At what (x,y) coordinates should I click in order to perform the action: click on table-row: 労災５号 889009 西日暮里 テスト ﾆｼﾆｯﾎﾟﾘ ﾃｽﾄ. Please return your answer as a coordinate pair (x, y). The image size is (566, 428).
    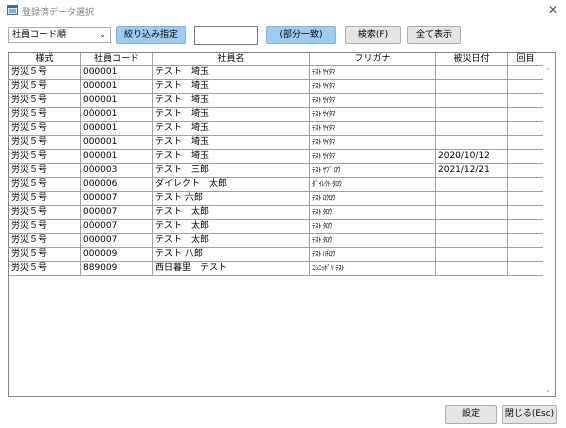
    Looking at the image, I should click on (276, 269).